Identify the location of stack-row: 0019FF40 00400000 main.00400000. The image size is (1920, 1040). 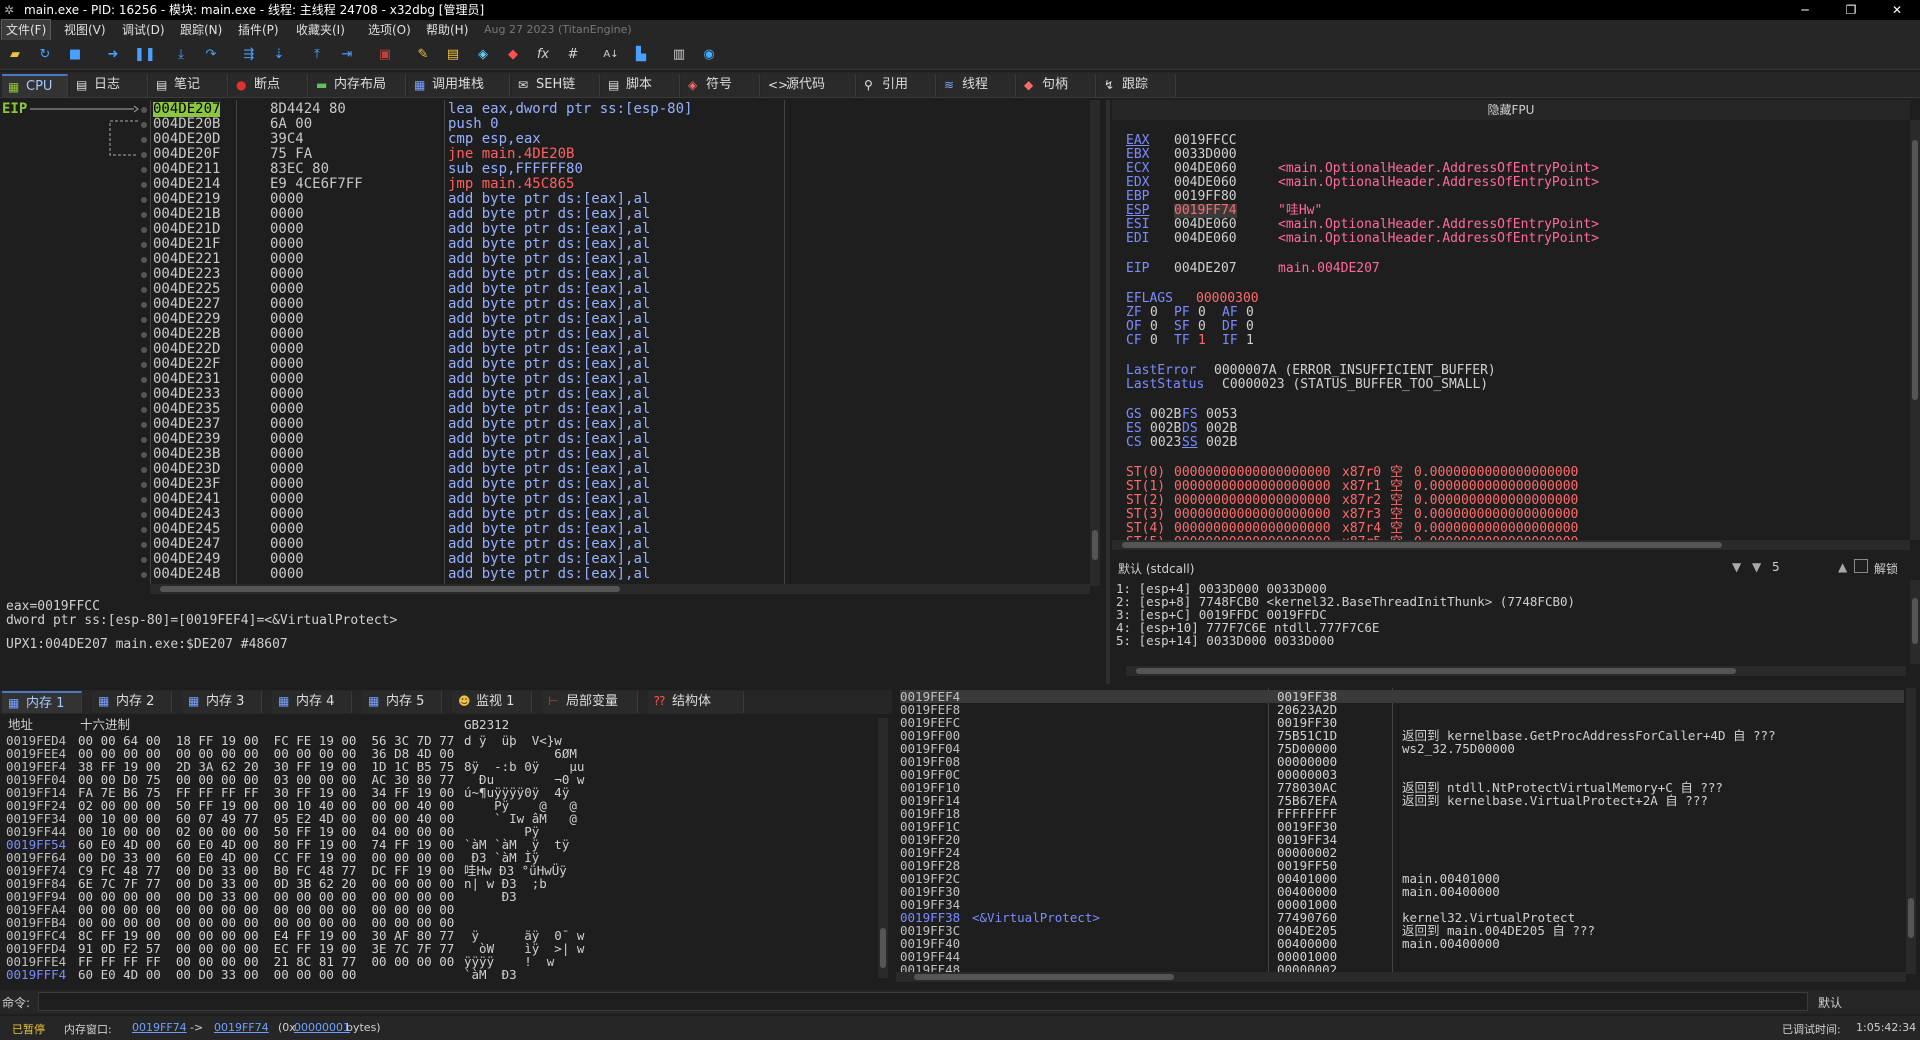
(1402, 943).